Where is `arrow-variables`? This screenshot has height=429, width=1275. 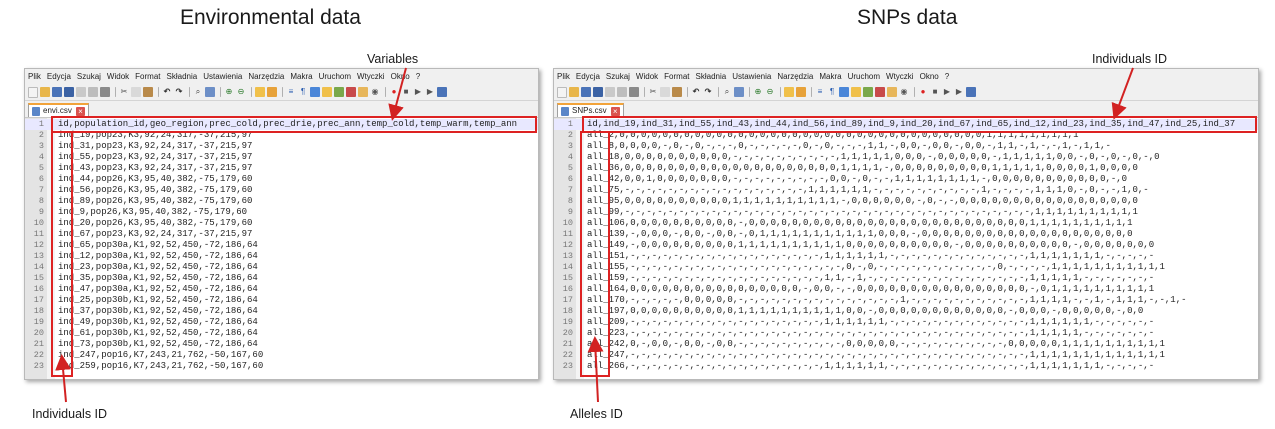
arrow-variables is located at coordinates (397, 94).